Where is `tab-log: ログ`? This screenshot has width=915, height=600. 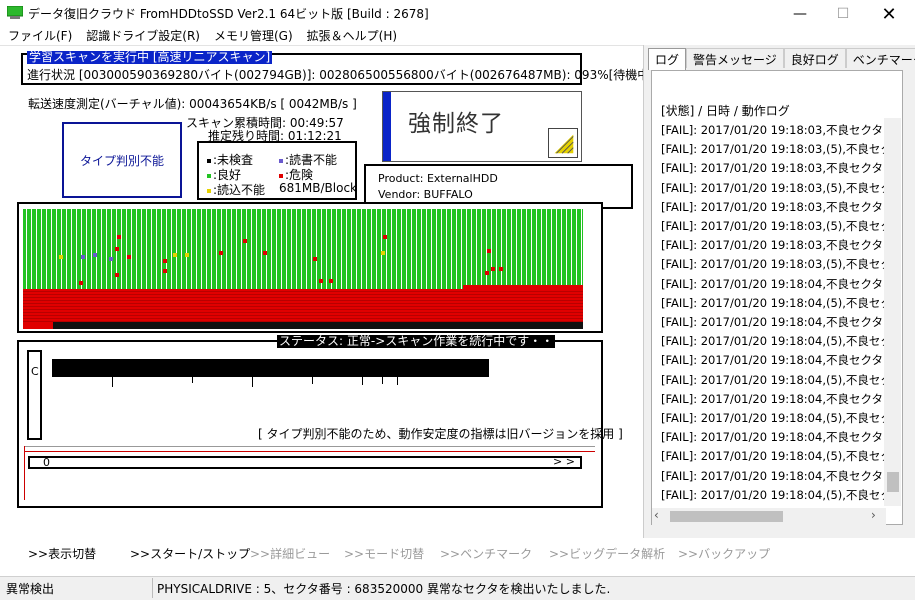 tab-log: ログ is located at coordinates (667, 59).